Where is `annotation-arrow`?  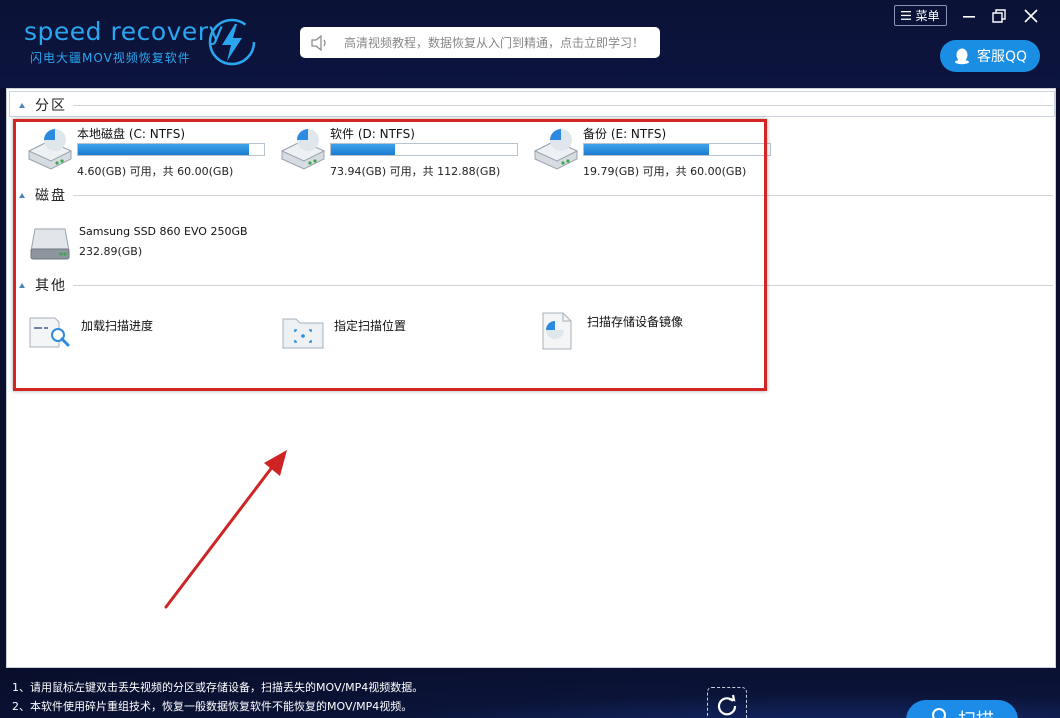
annotation-arrow is located at coordinates (225, 529).